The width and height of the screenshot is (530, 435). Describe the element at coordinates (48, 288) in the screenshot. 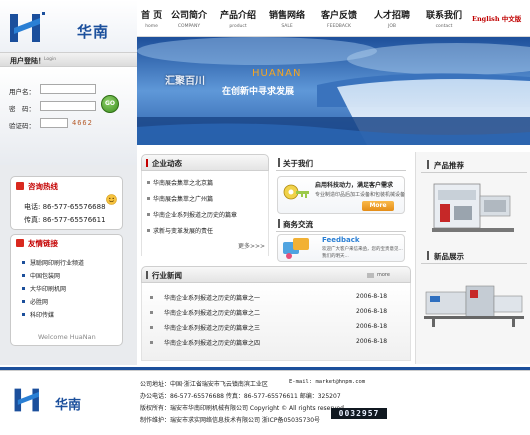

I see `link-item: 大华印刷机网` at that location.